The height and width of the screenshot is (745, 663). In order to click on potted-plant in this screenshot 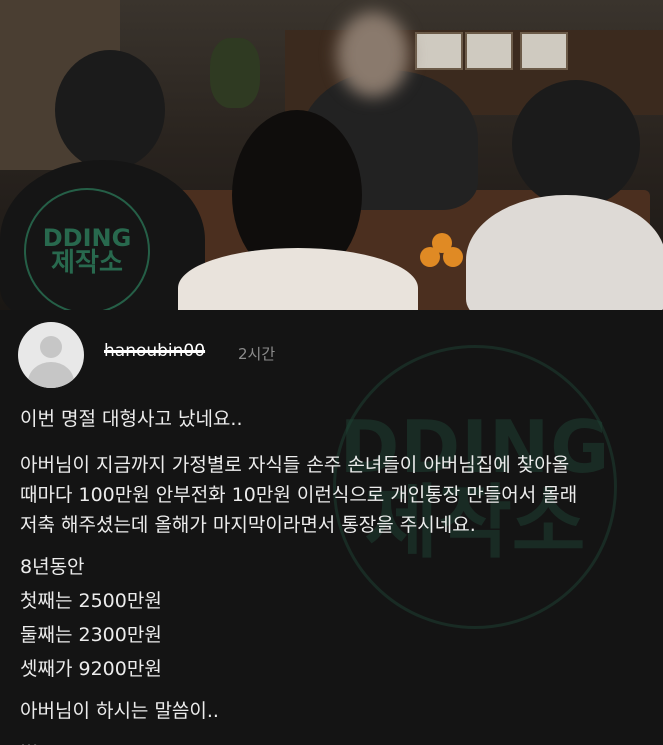, I will do `click(235, 73)`.